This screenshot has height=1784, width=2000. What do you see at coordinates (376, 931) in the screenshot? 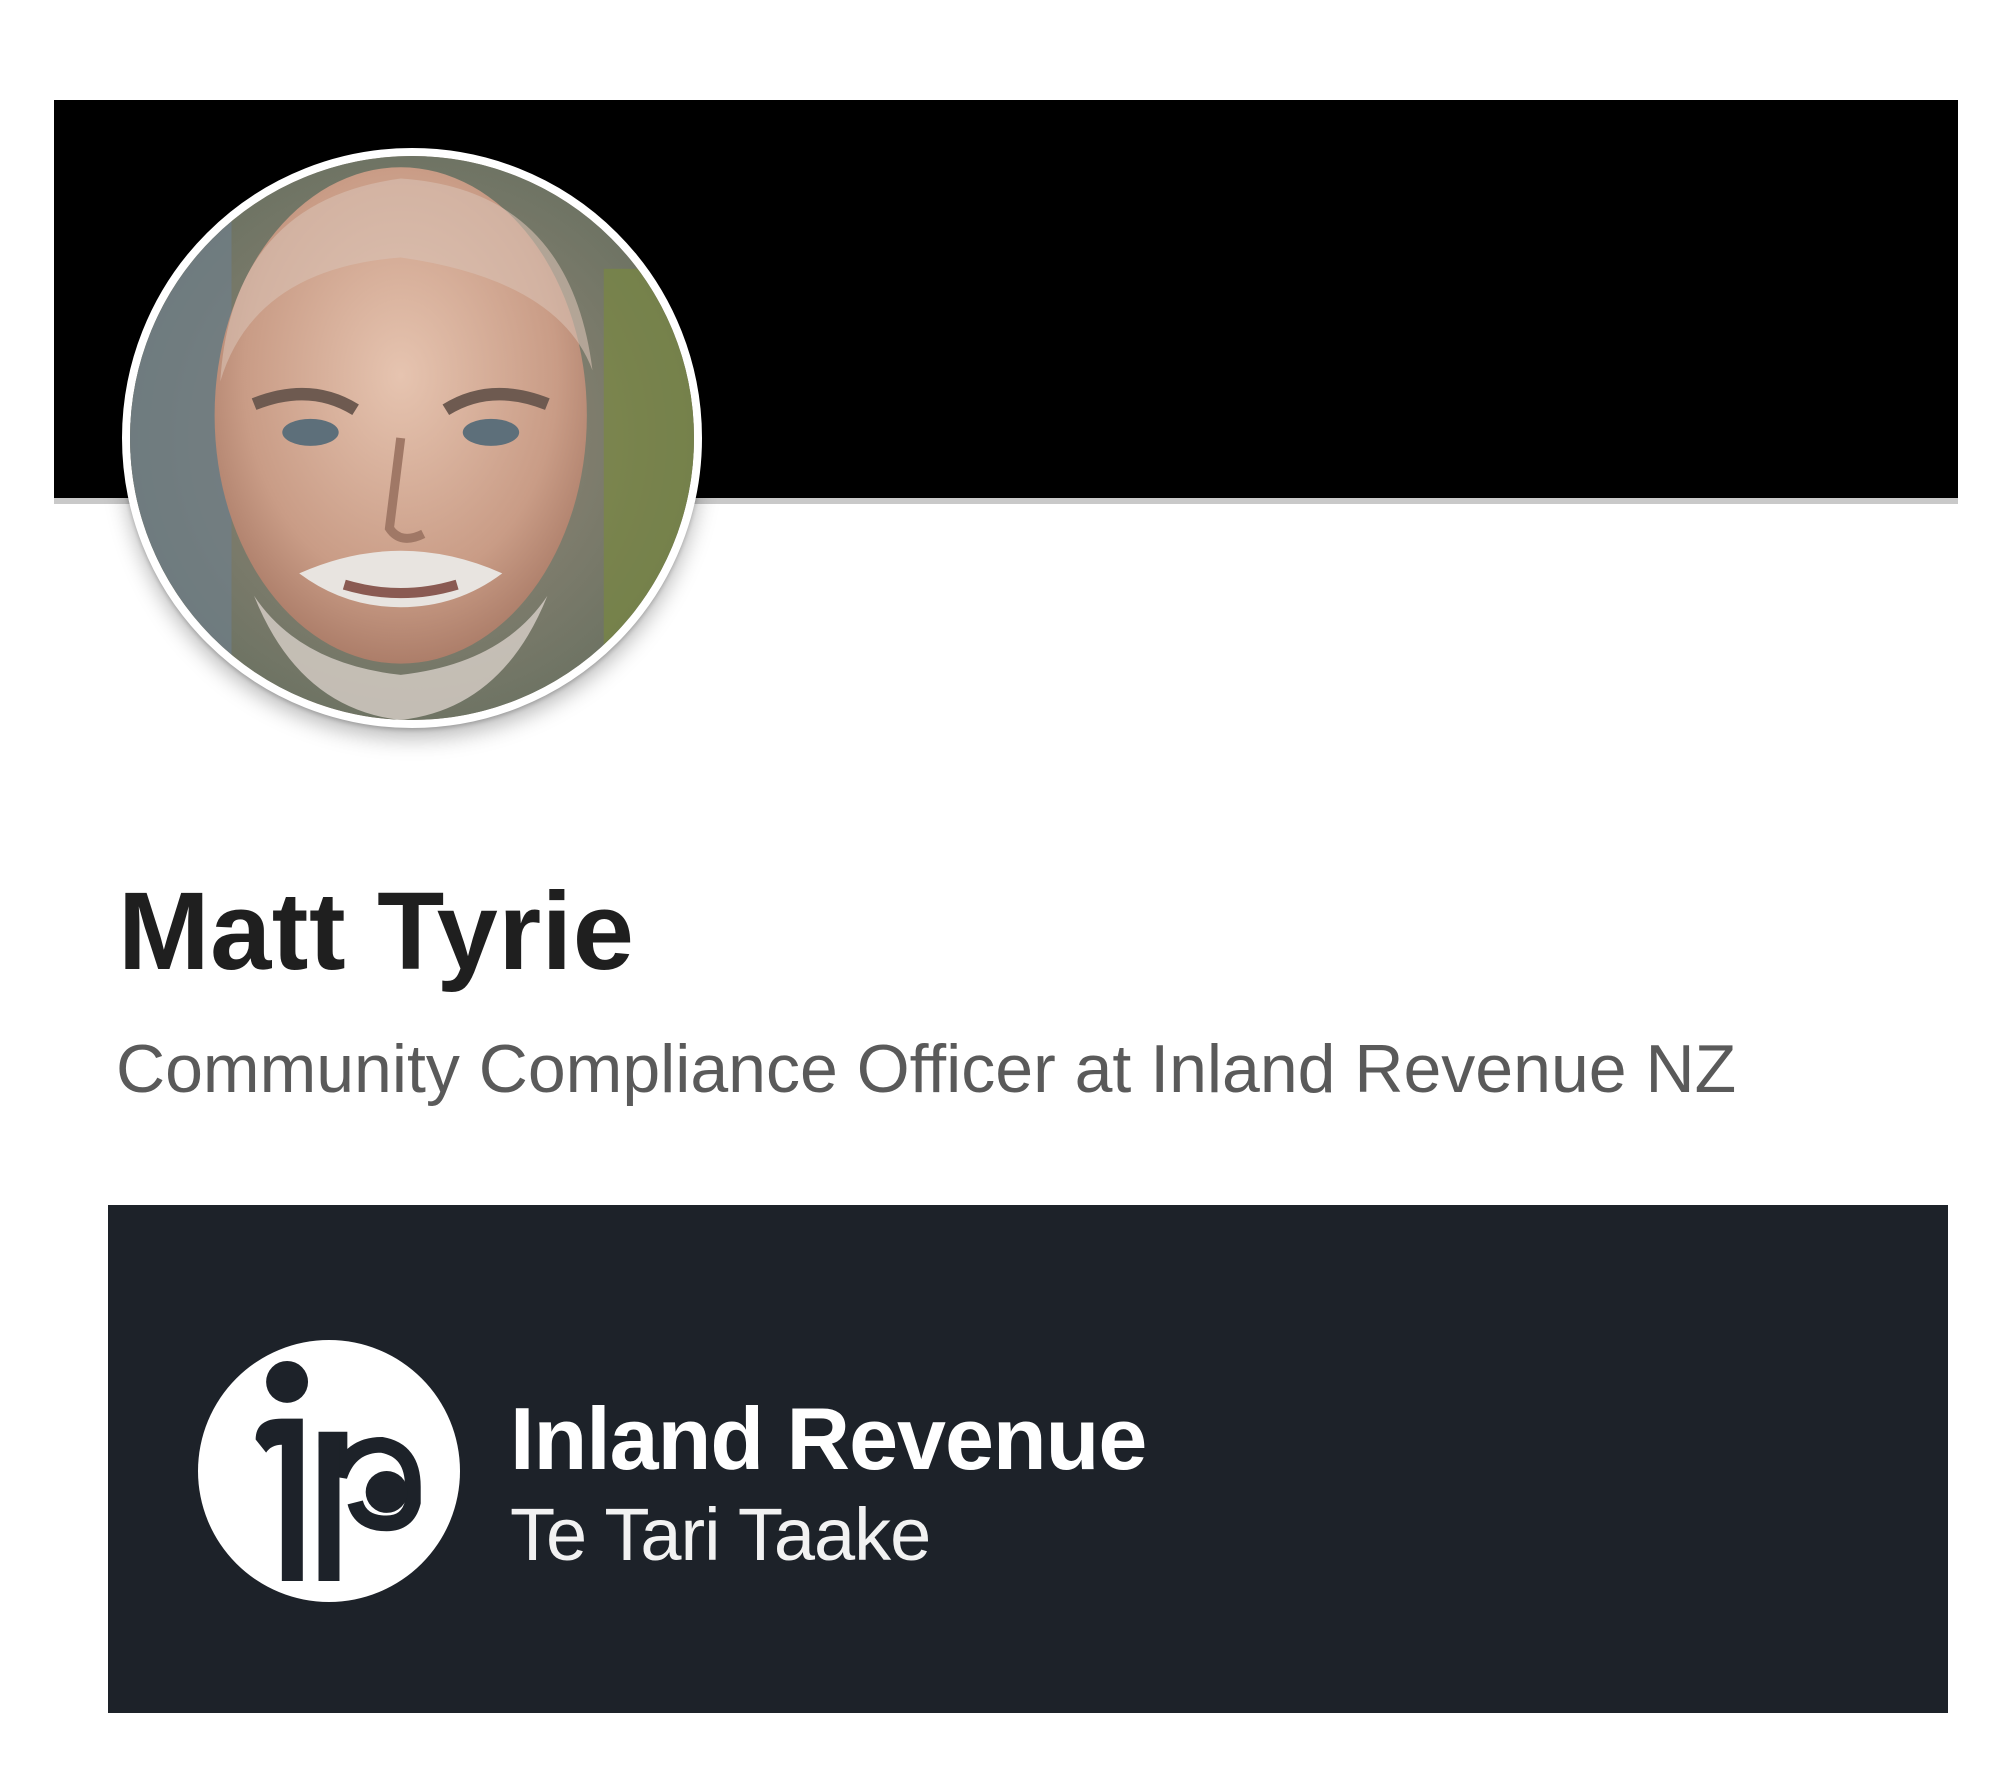
I see `profile-name: Matt Tyrie` at bounding box center [376, 931].